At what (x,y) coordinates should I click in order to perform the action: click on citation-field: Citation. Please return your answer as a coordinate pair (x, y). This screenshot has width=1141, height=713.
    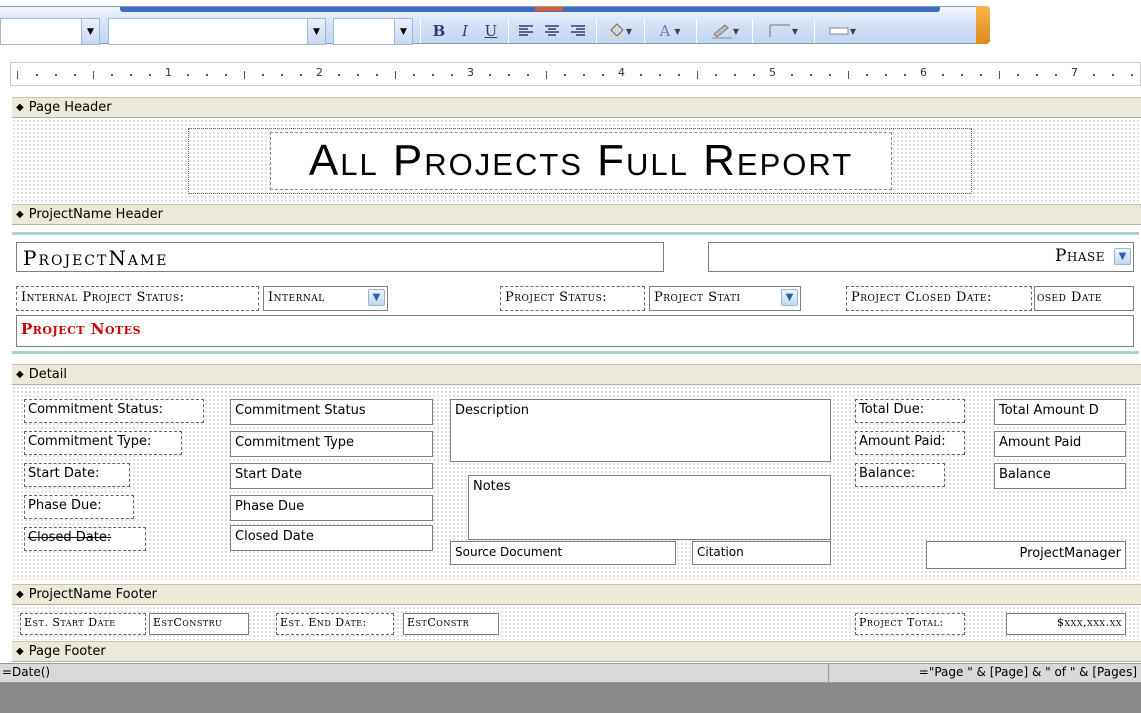
    Looking at the image, I should click on (761, 553).